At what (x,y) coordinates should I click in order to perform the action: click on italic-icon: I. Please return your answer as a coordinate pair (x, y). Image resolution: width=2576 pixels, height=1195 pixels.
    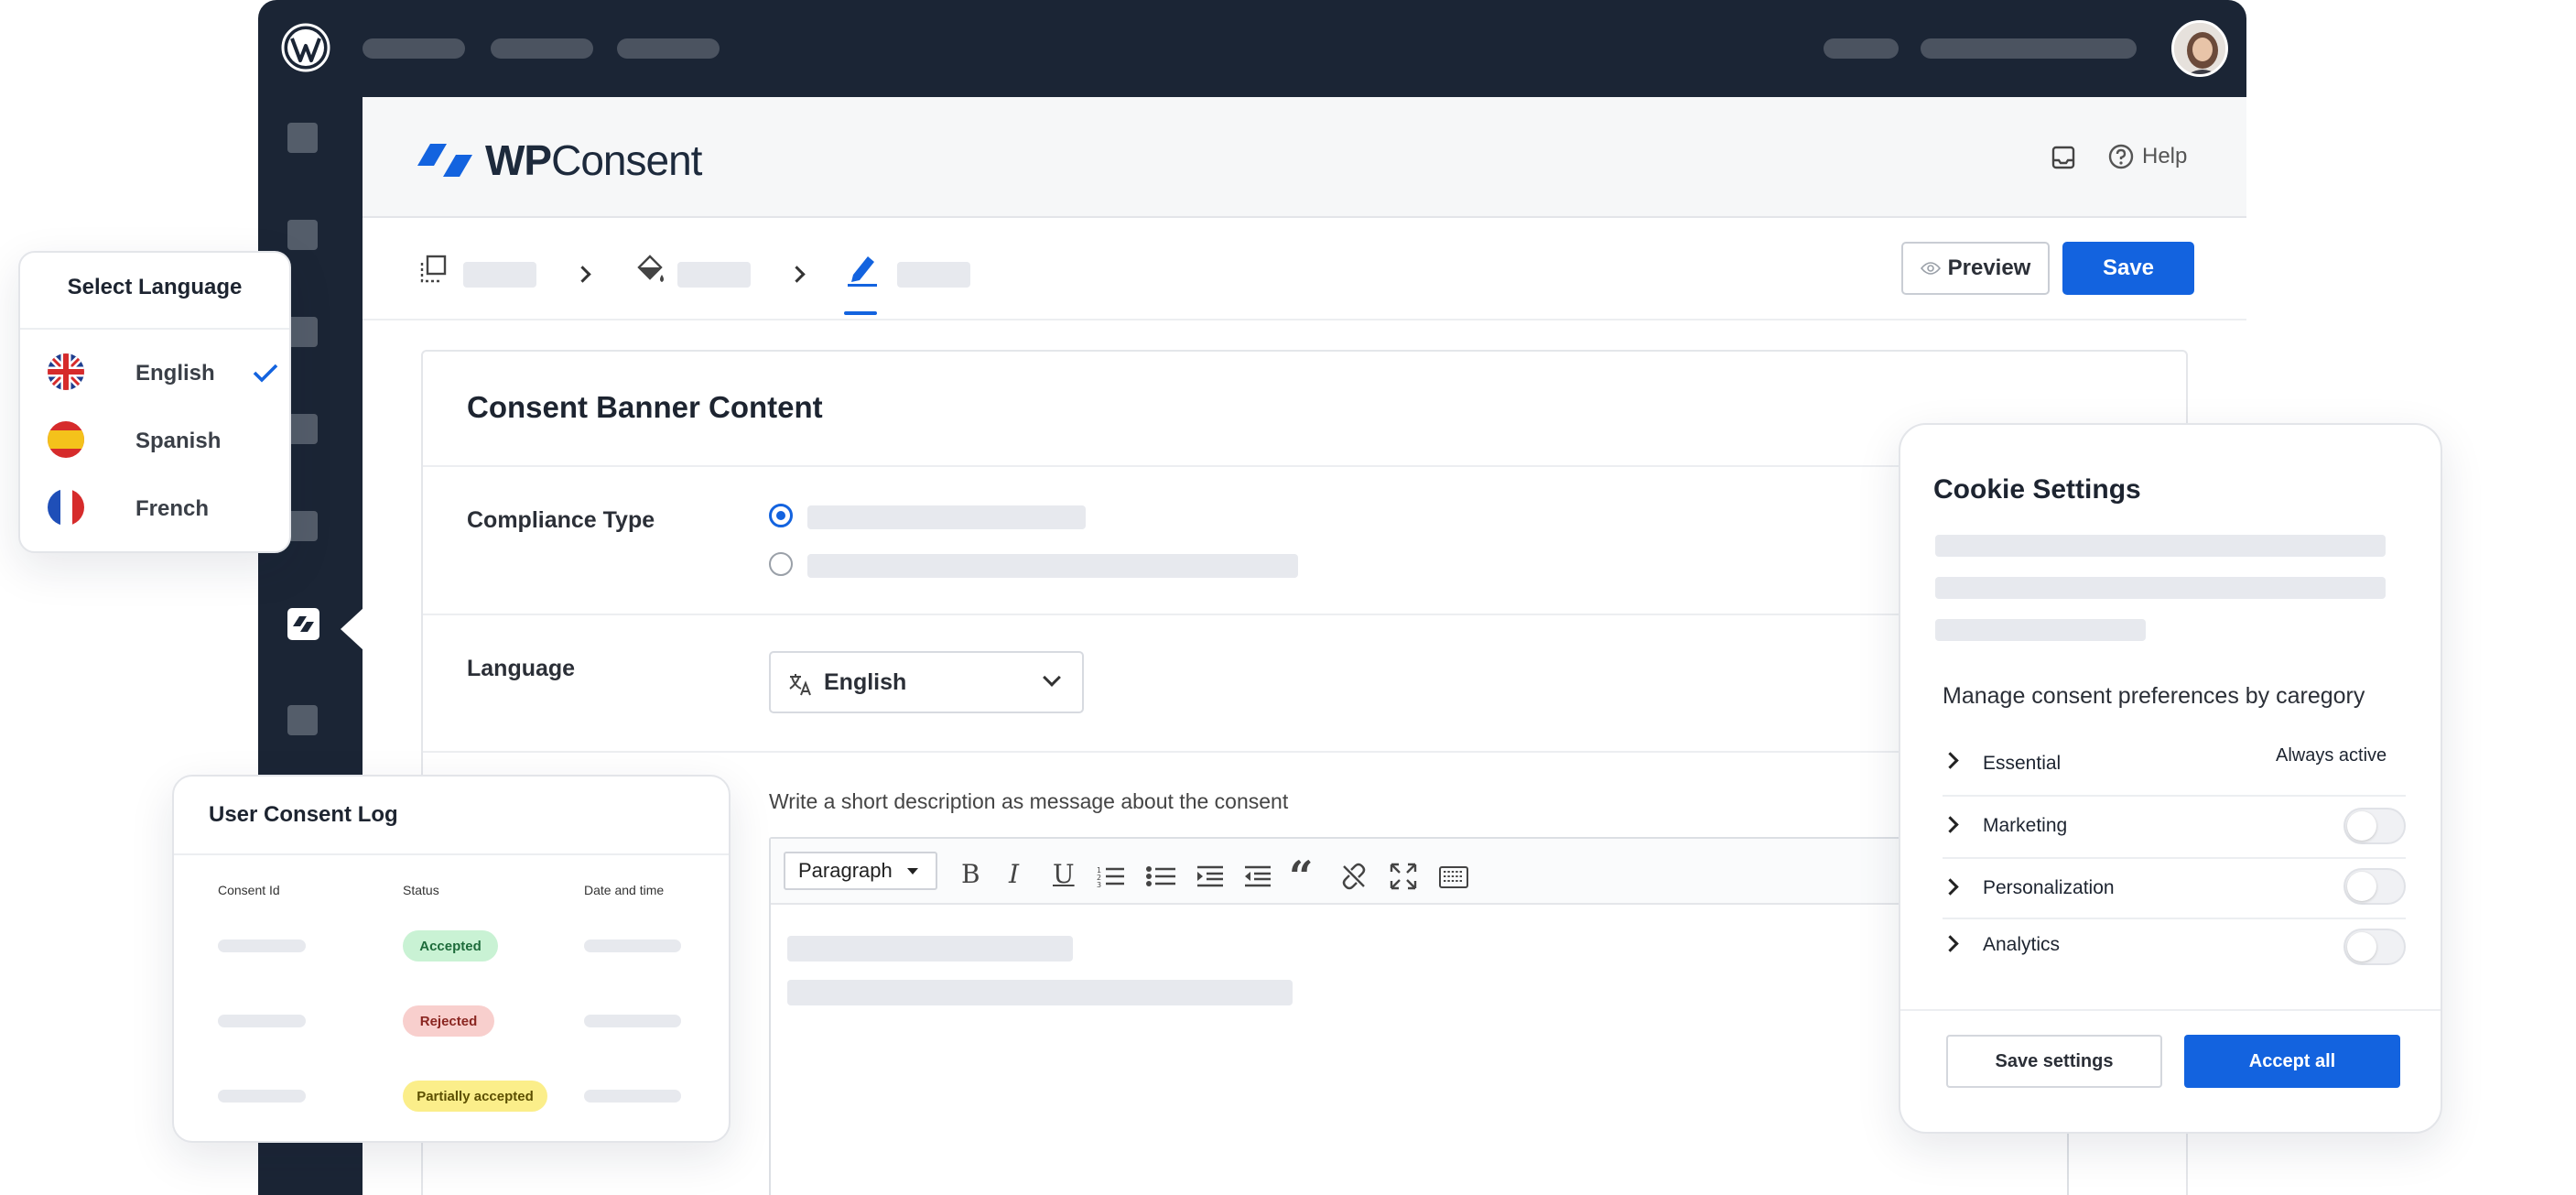
    Looking at the image, I should click on (1014, 874).